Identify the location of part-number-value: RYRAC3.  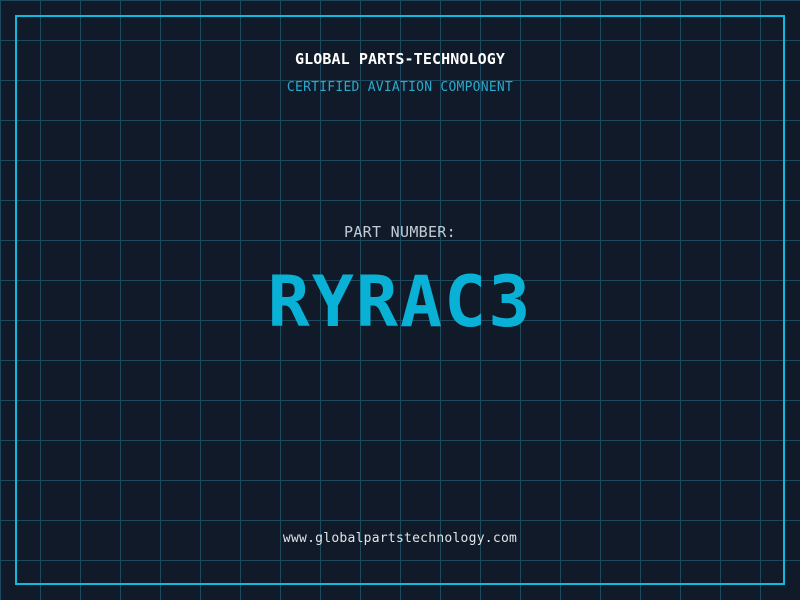
(400, 302).